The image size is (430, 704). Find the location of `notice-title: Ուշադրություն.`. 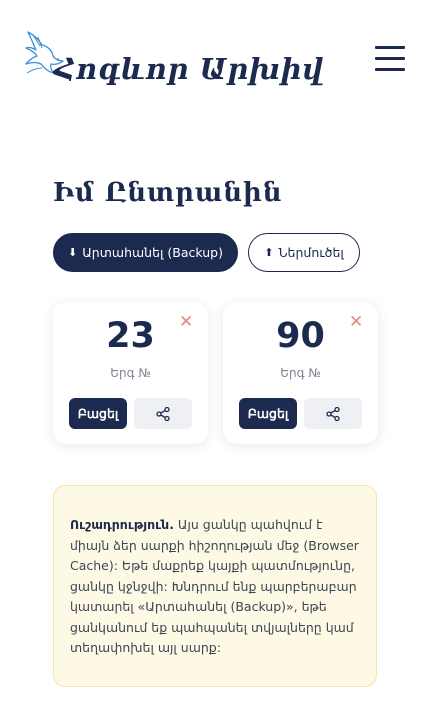

notice-title: Ուշադրություն. is located at coordinates (122, 524).